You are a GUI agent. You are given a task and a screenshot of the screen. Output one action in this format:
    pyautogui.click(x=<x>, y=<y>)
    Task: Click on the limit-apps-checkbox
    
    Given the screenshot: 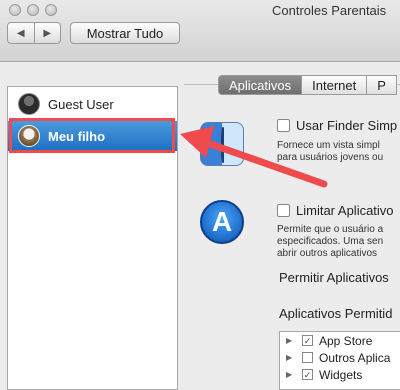 What is the action you would take?
    pyautogui.click(x=283, y=210)
    